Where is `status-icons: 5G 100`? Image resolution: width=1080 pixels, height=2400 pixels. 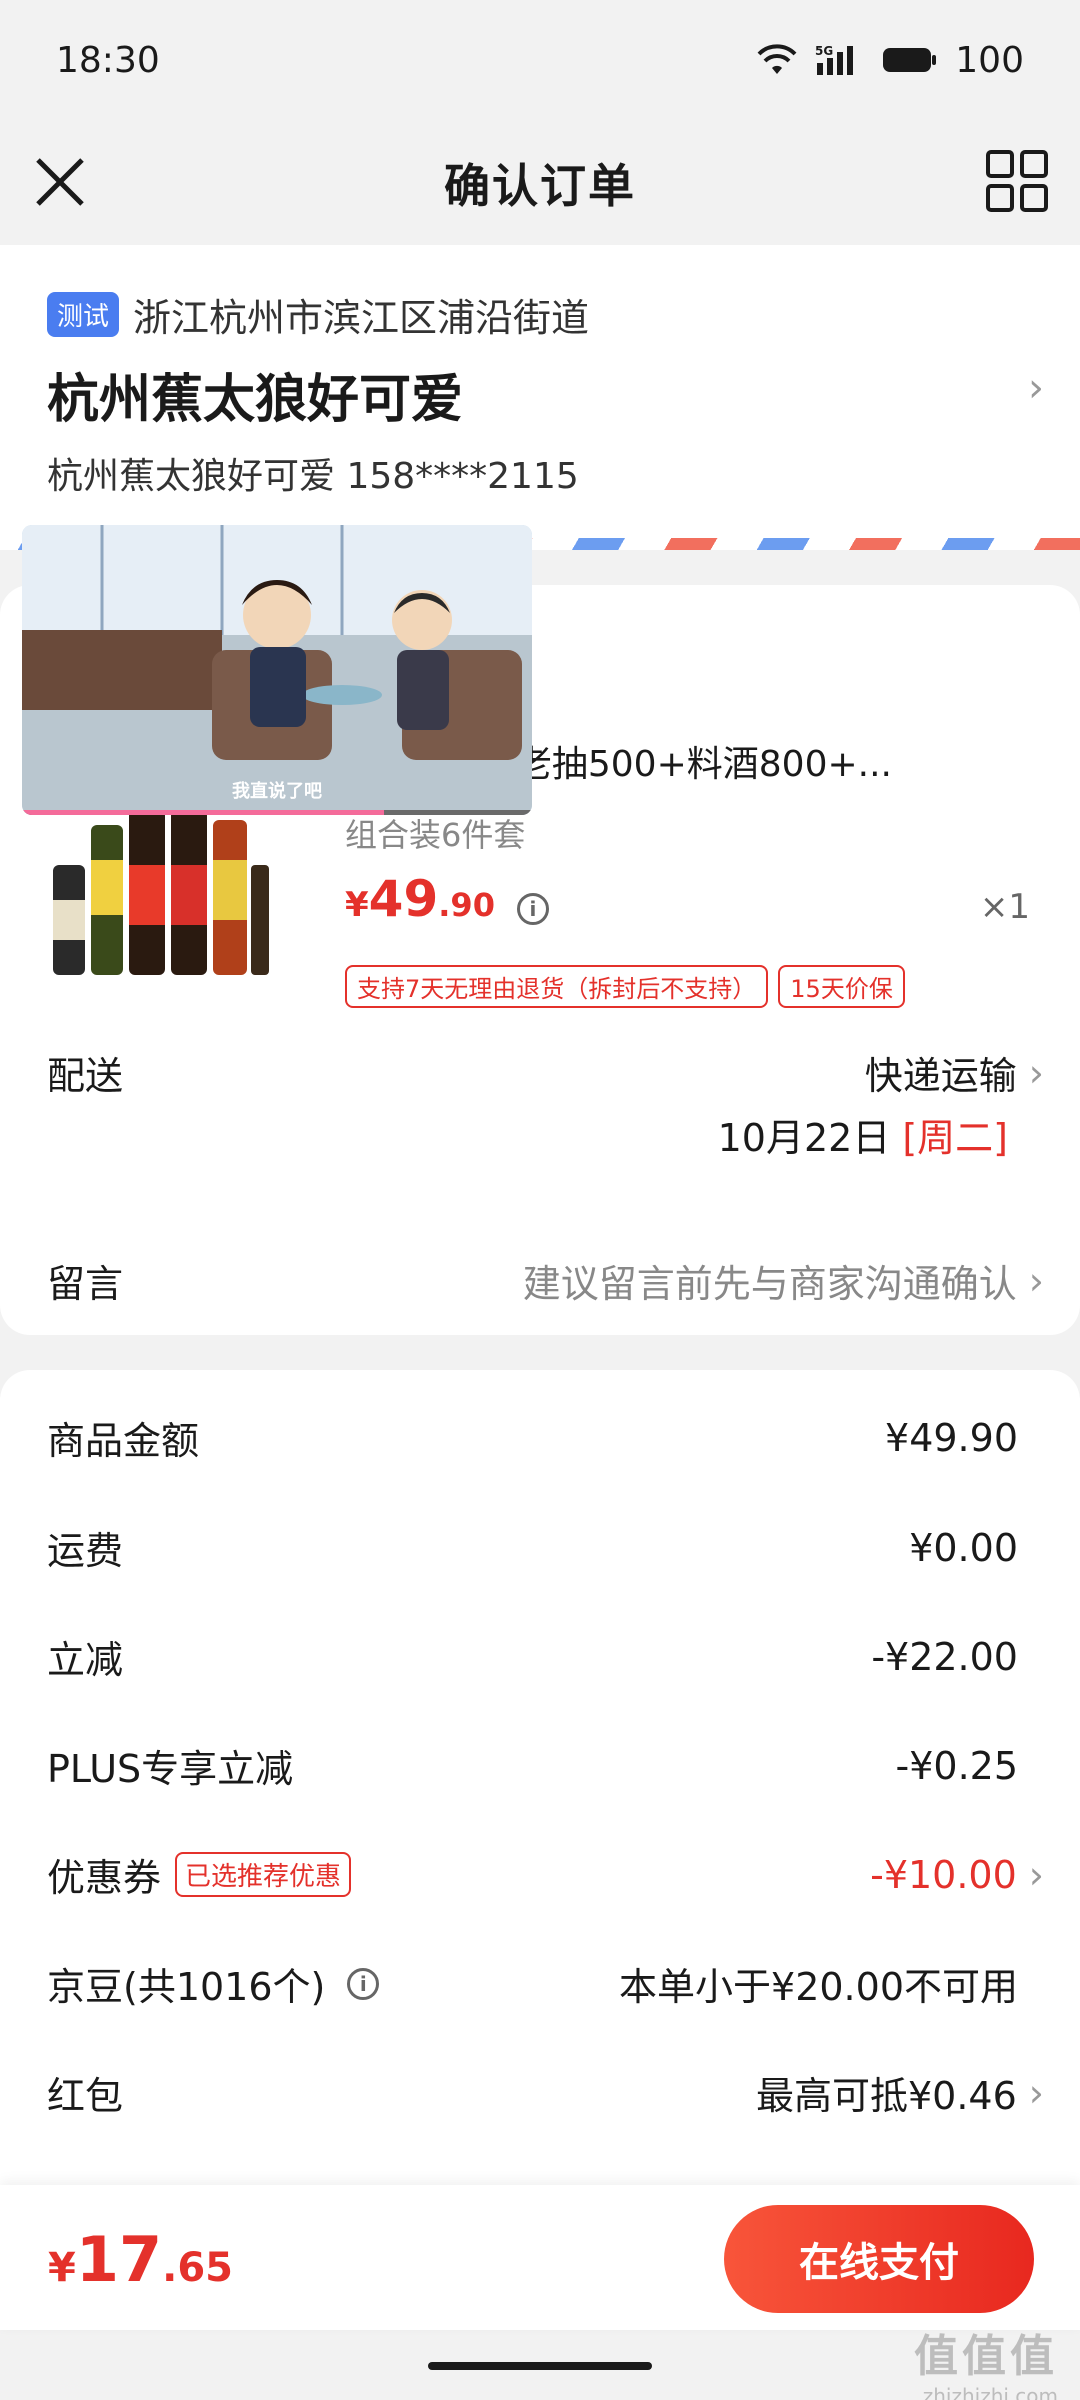 status-icons: 5G 100 is located at coordinates (890, 60).